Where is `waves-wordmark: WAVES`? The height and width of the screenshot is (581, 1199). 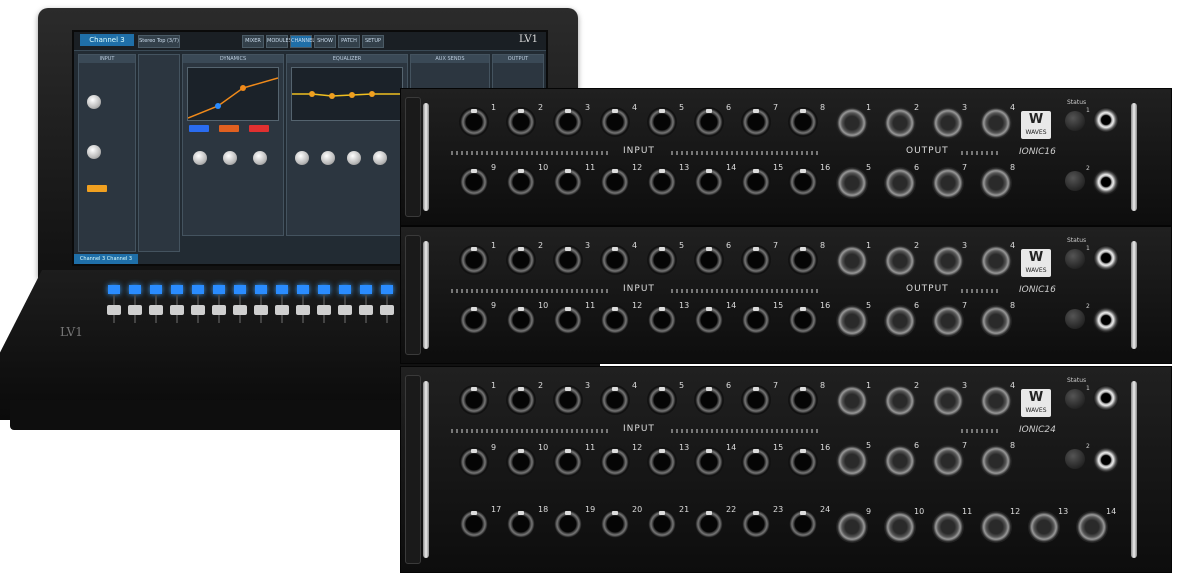
waves-wordmark: WAVES is located at coordinates (1036, 410).